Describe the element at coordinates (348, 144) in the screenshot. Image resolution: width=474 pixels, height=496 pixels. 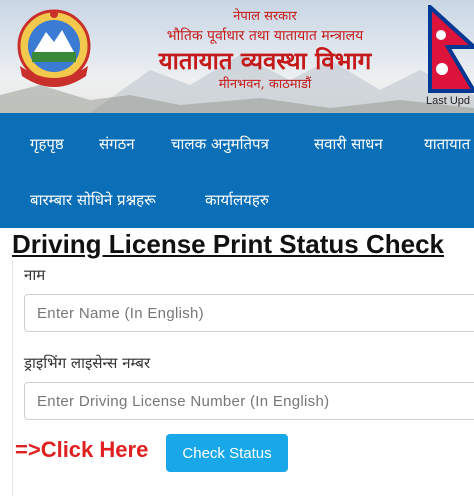
I see `nav-item-vehicles: सवारी साधन` at that location.